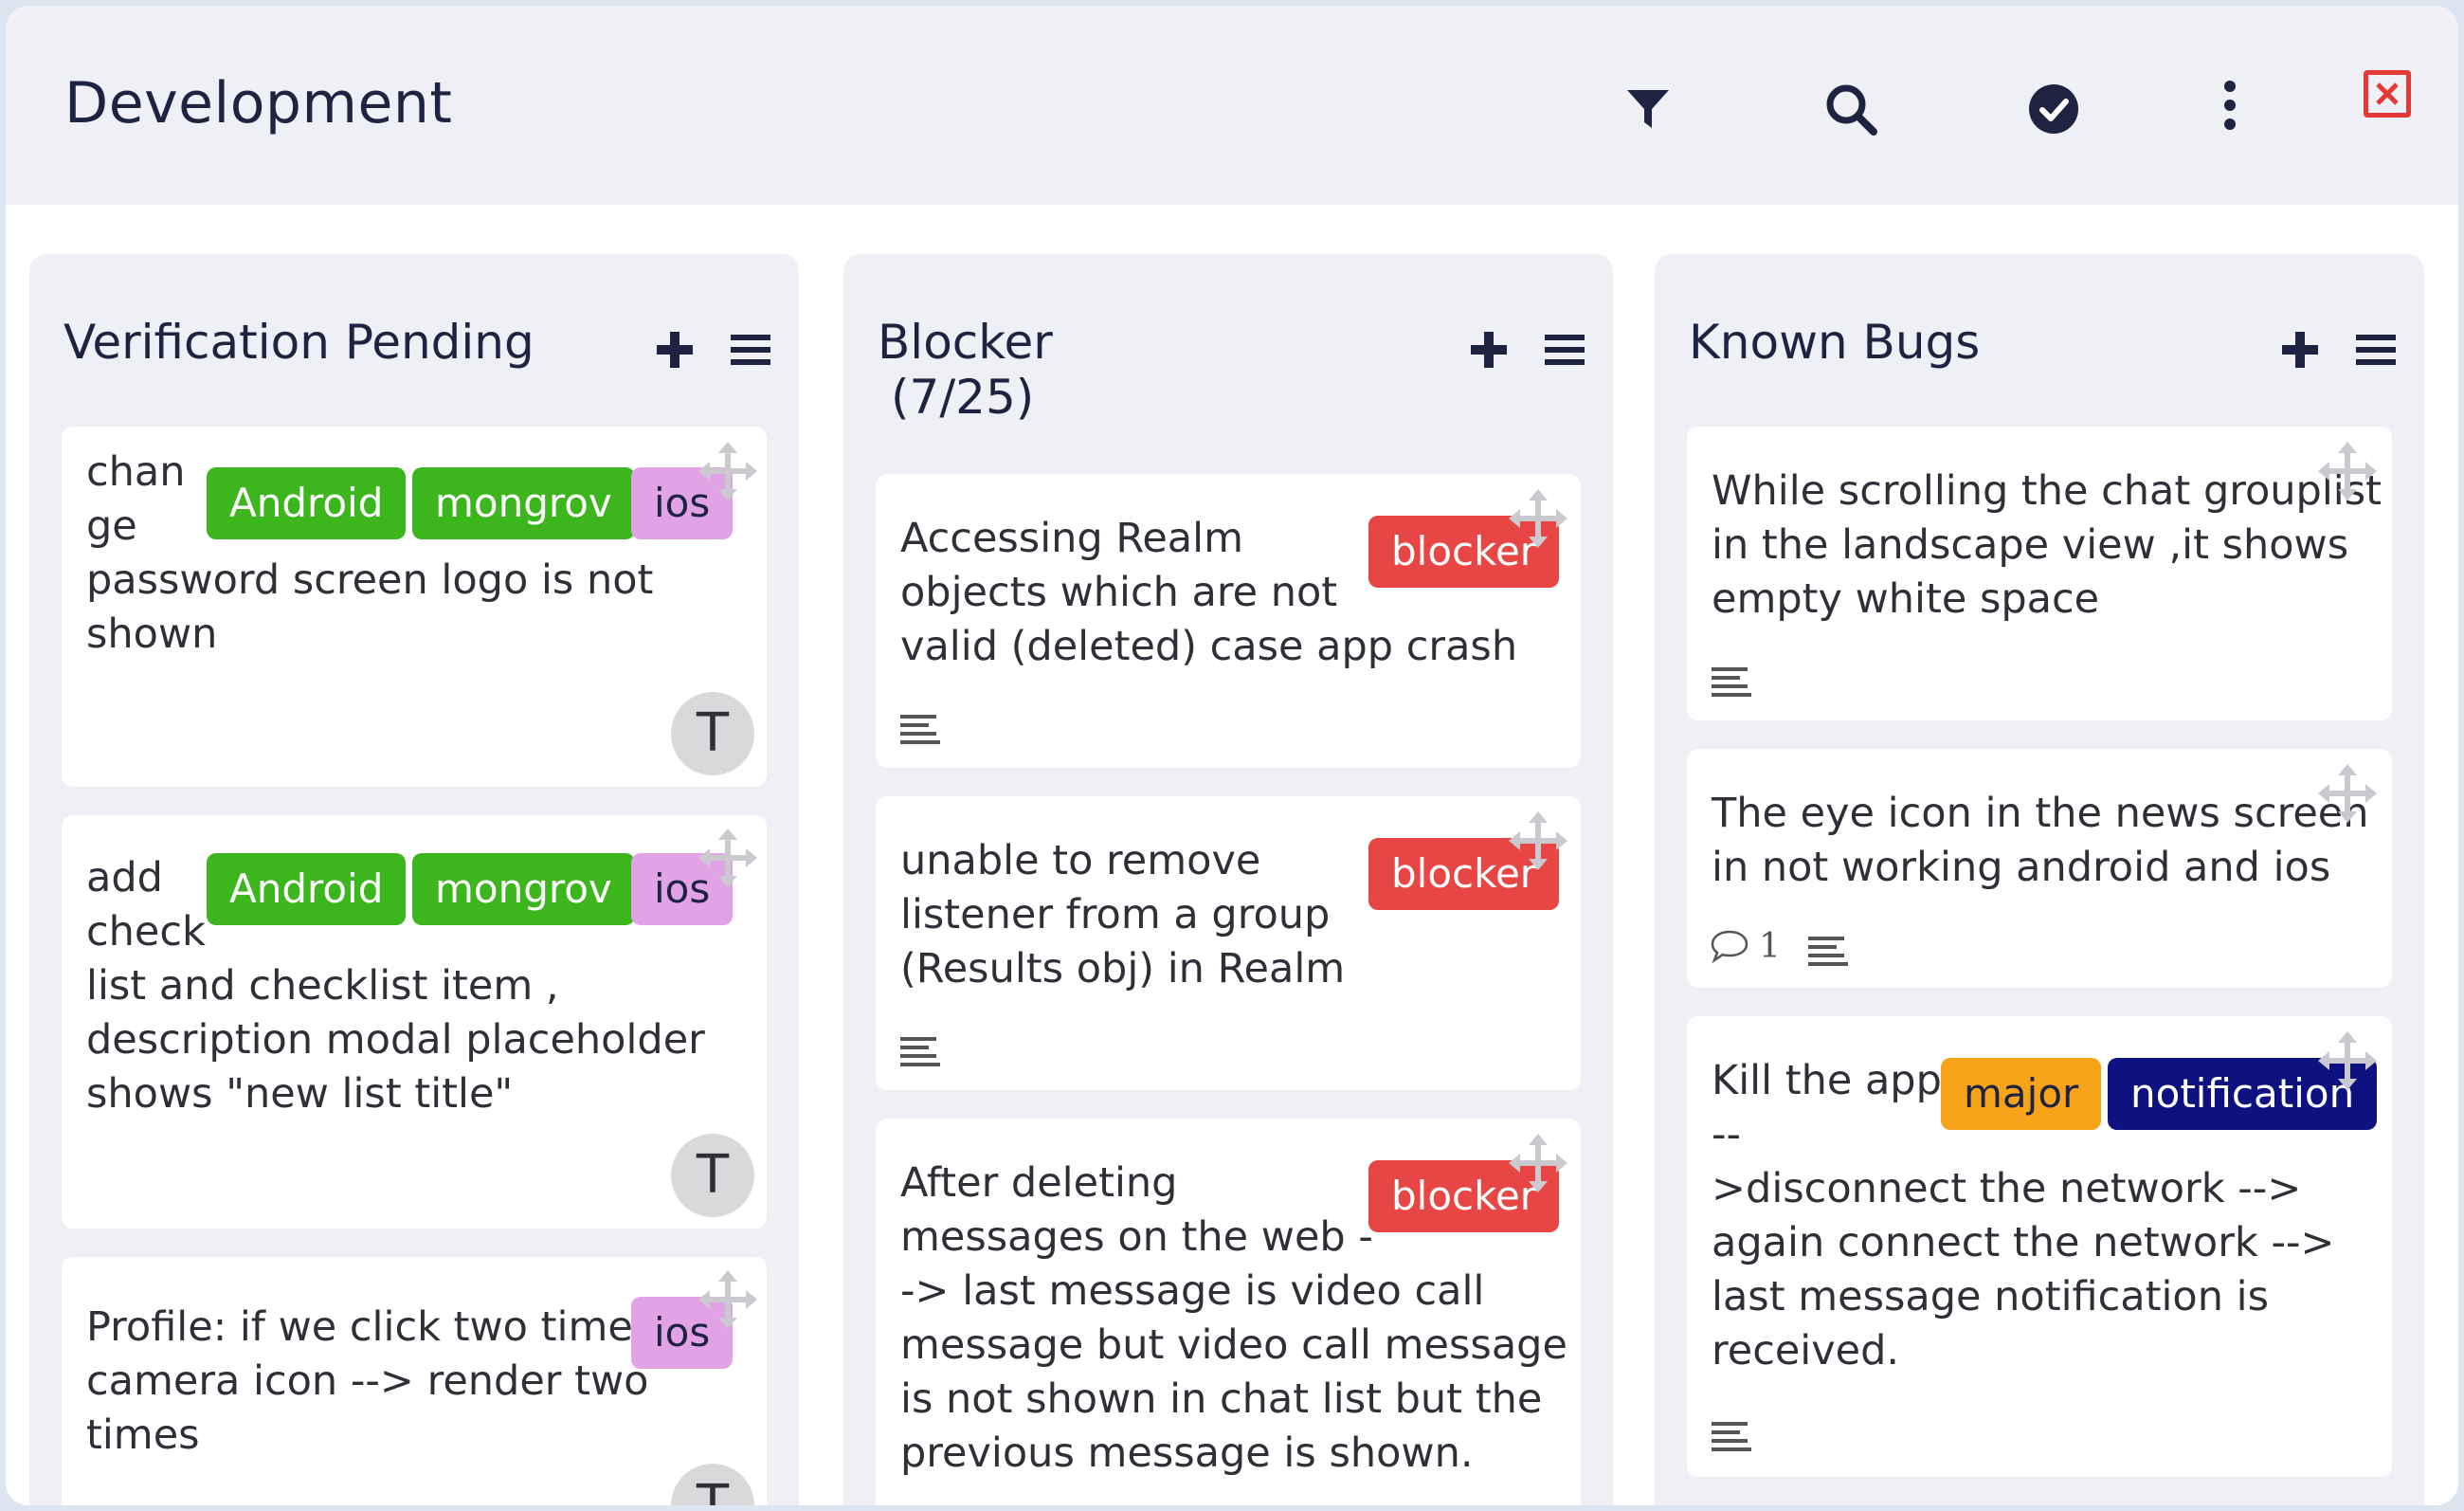 The image size is (2464, 1511). I want to click on board-title: Development, so click(259, 103).